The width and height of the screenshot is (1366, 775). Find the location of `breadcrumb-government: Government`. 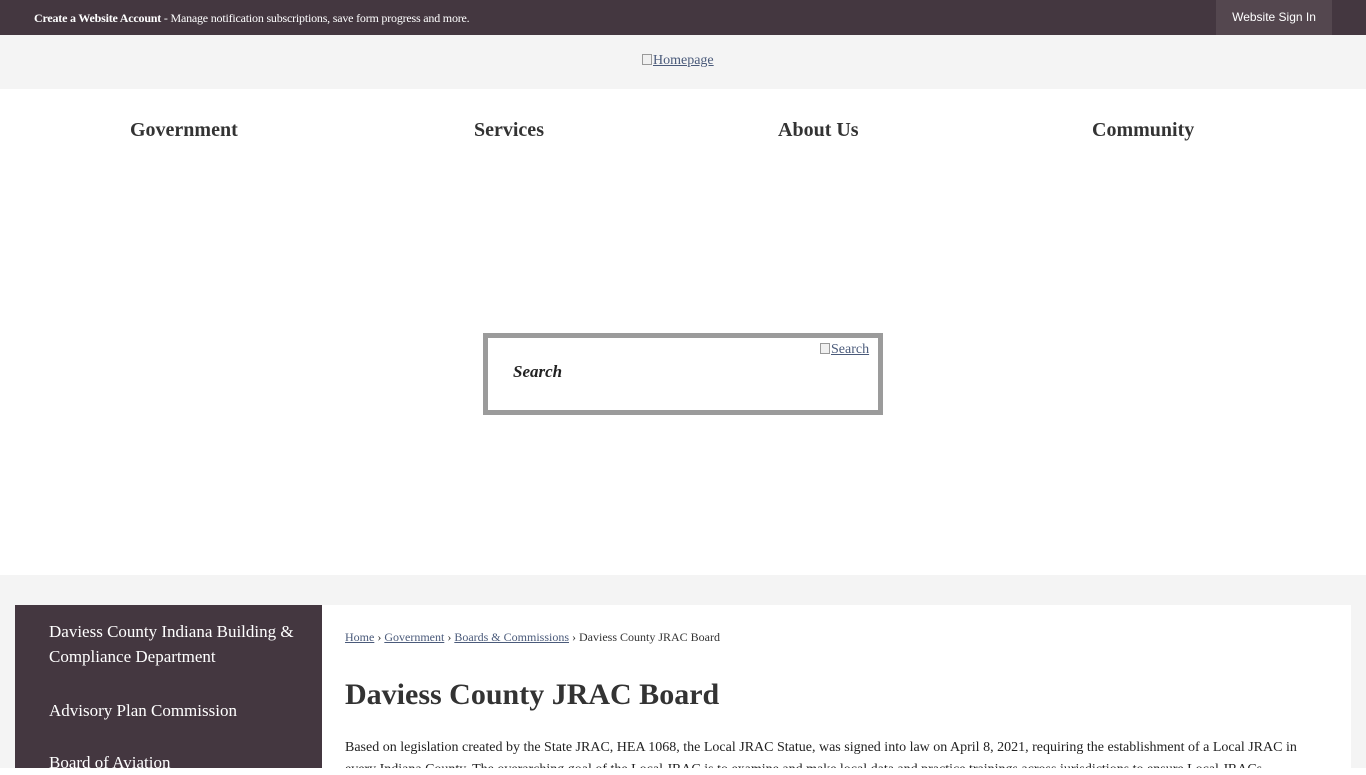

breadcrumb-government: Government is located at coordinates (414, 637).